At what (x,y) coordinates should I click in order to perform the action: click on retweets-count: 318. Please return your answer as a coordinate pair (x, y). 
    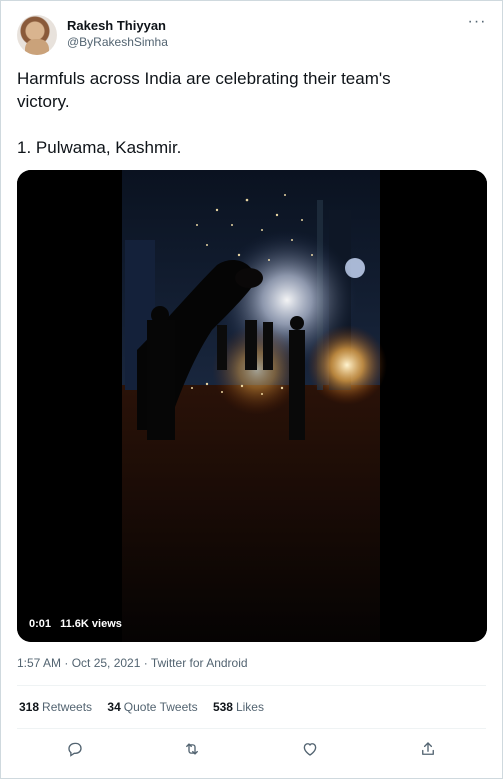
    Looking at the image, I should click on (29, 707).